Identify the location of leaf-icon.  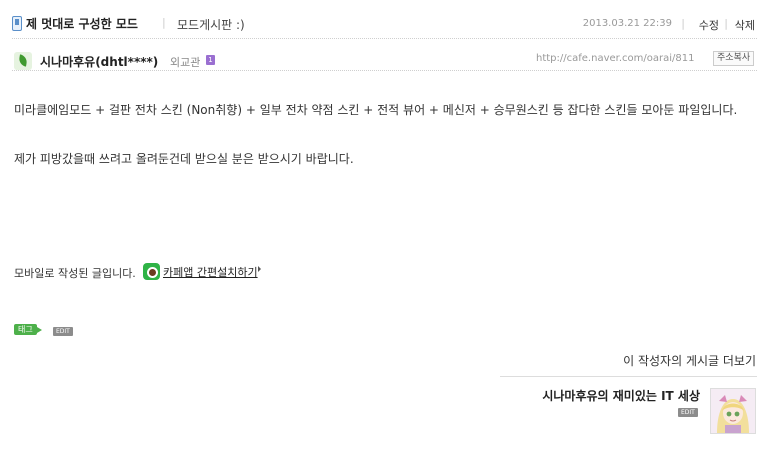
(23, 61).